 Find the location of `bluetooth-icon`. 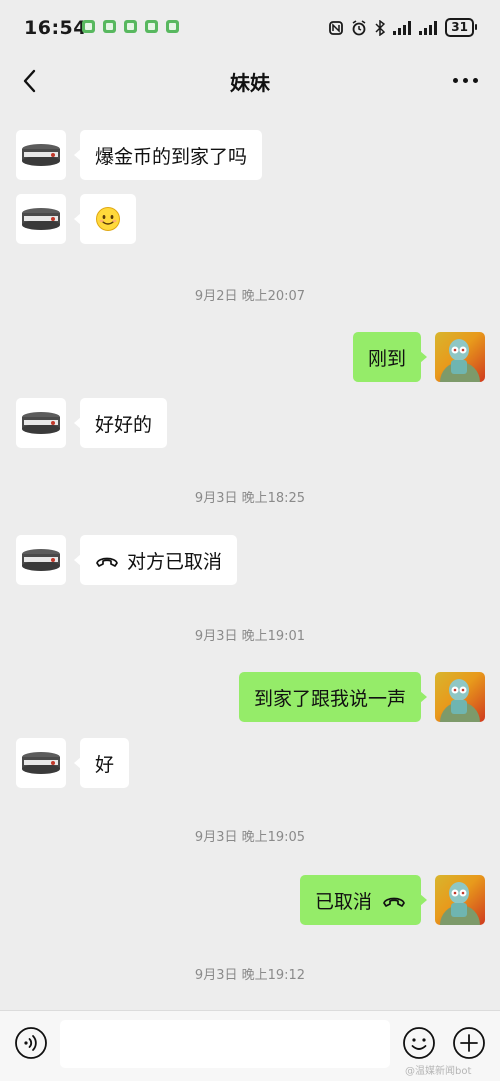

bluetooth-icon is located at coordinates (380, 27).